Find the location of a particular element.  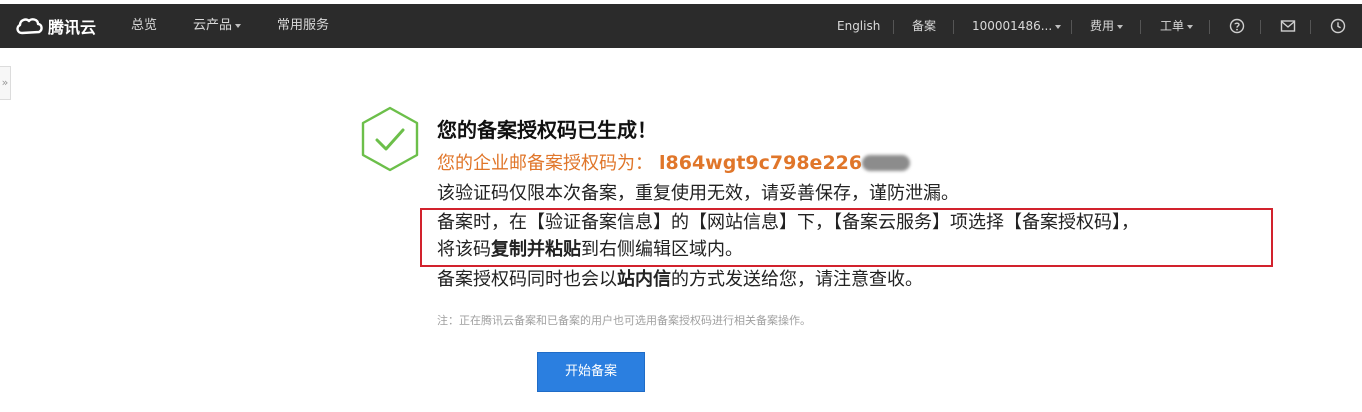

success-check-icon is located at coordinates (390, 139).